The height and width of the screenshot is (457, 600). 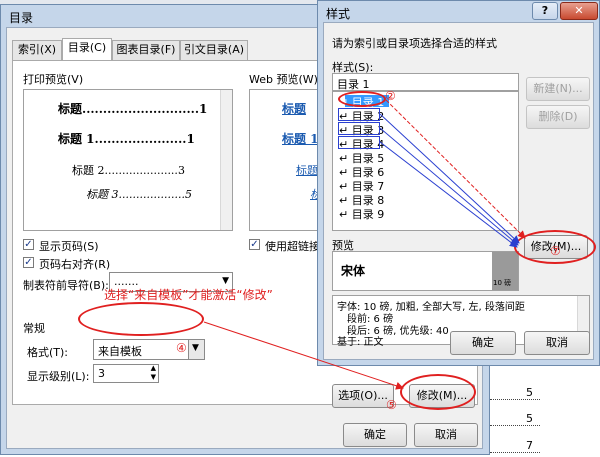 I want to click on toc-dialog-title: 目录, so click(x=21, y=18).